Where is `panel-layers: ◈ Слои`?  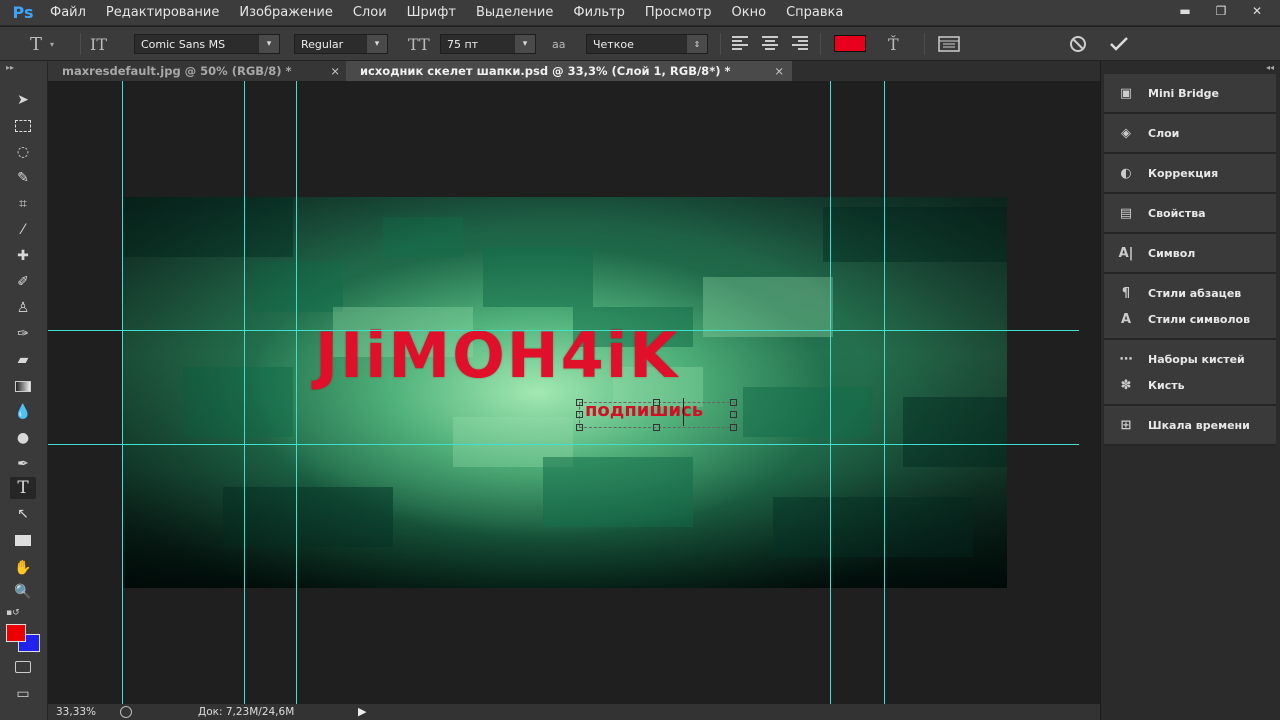
panel-layers: ◈ Слои is located at coordinates (1190, 133).